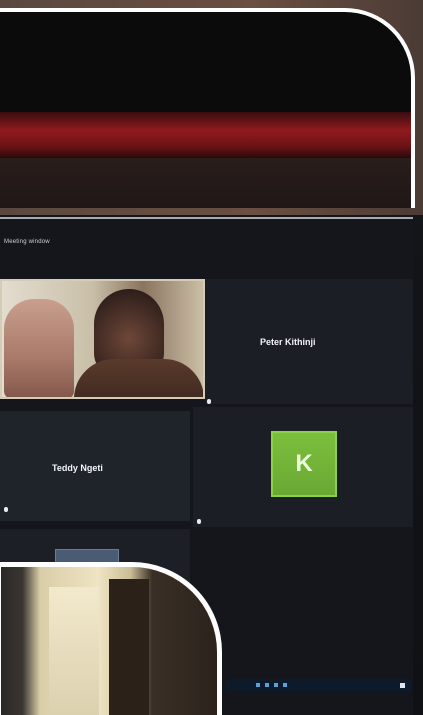  Describe the element at coordinates (138, 378) in the screenshot. I see `participant-body` at that location.